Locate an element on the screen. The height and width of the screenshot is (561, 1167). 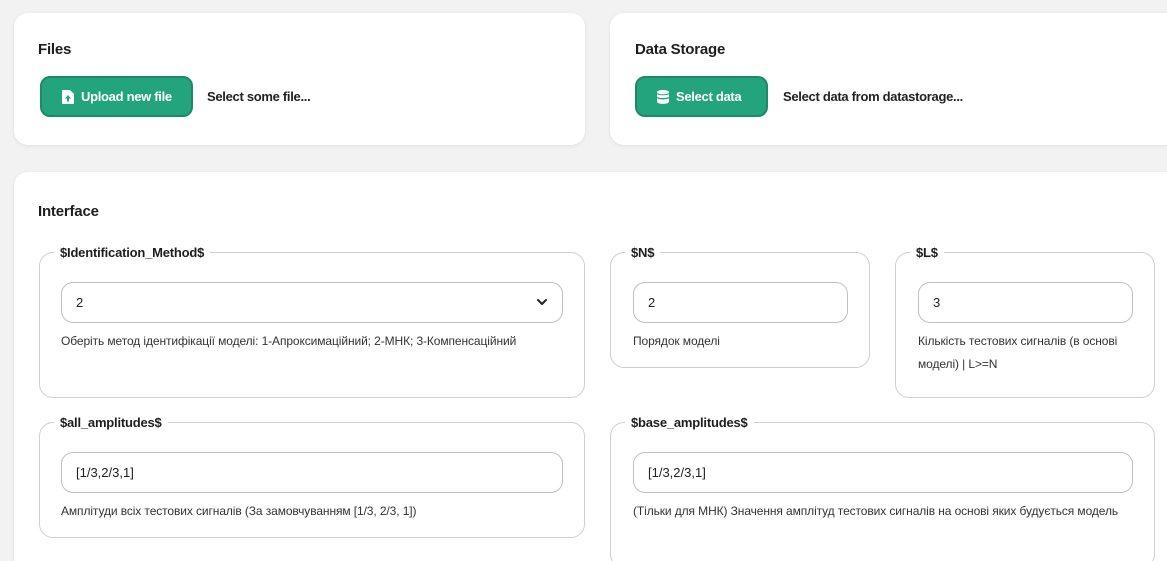
n-value: 2 is located at coordinates (652, 302).